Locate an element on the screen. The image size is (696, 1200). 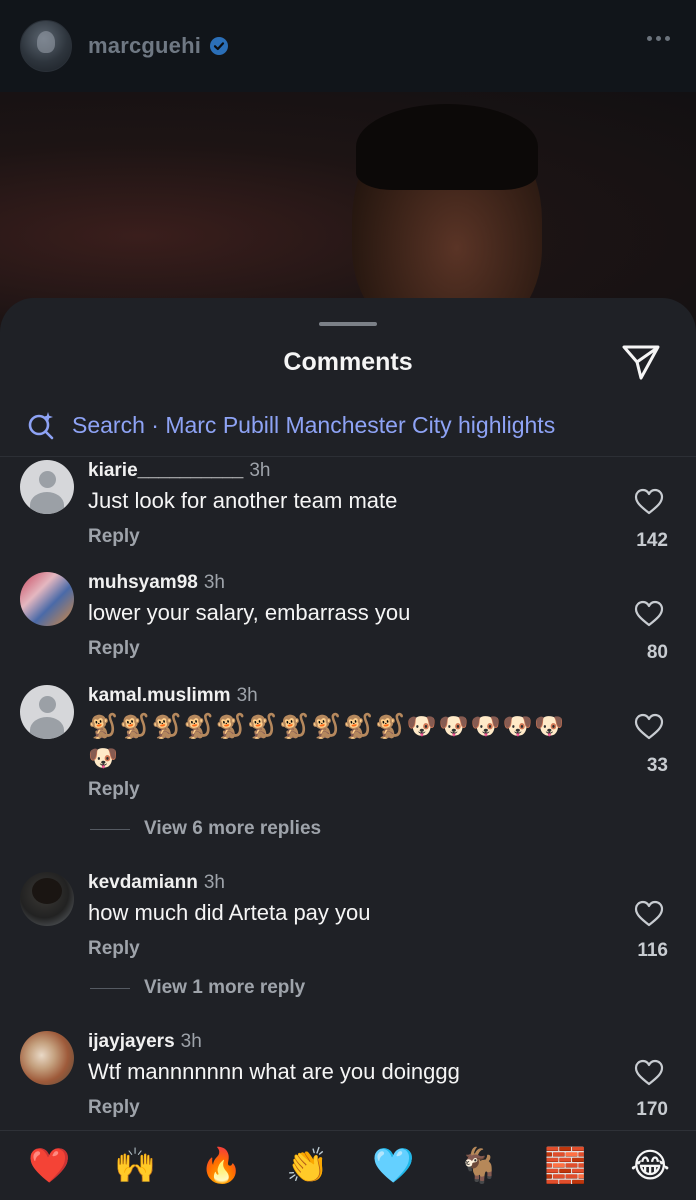
light-blue-heart-emoji-button: 🩵 is located at coordinates (393, 1166).